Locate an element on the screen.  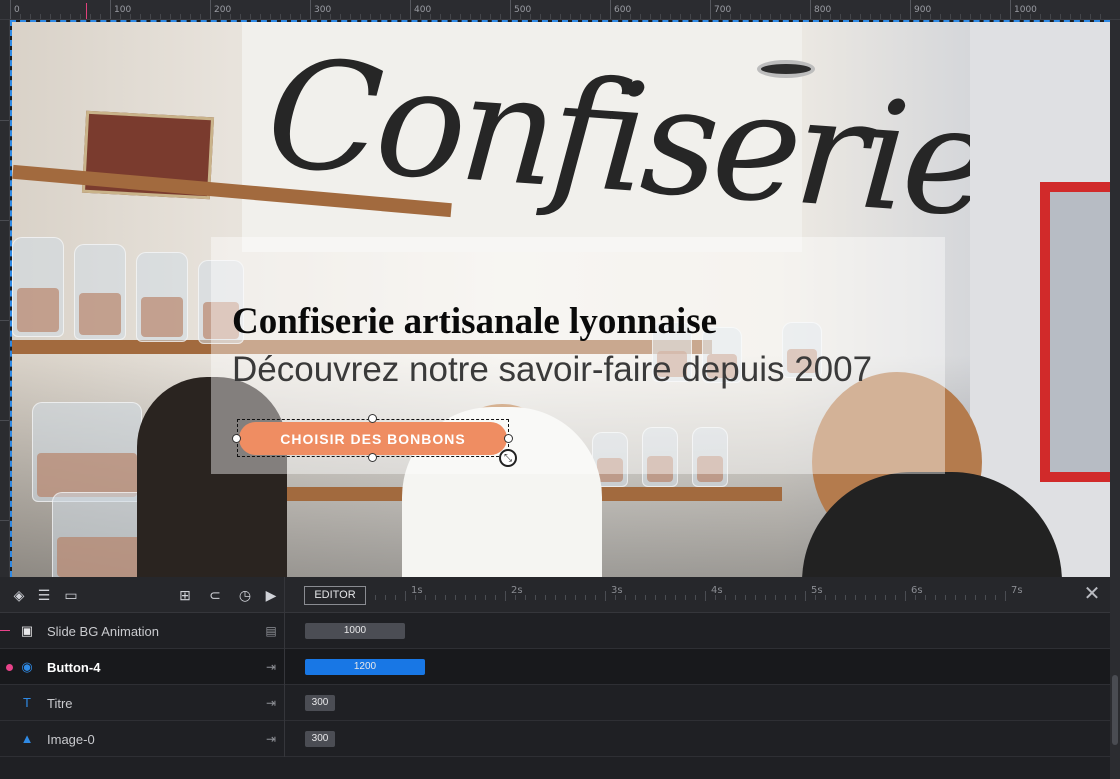
layer-label: Titre is located at coordinates (60, 703).